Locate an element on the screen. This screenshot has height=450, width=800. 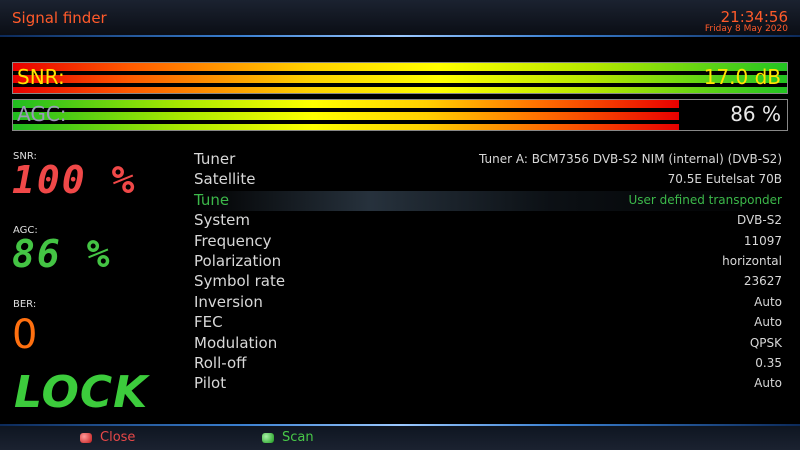
info-key: System is located at coordinates (222, 220).